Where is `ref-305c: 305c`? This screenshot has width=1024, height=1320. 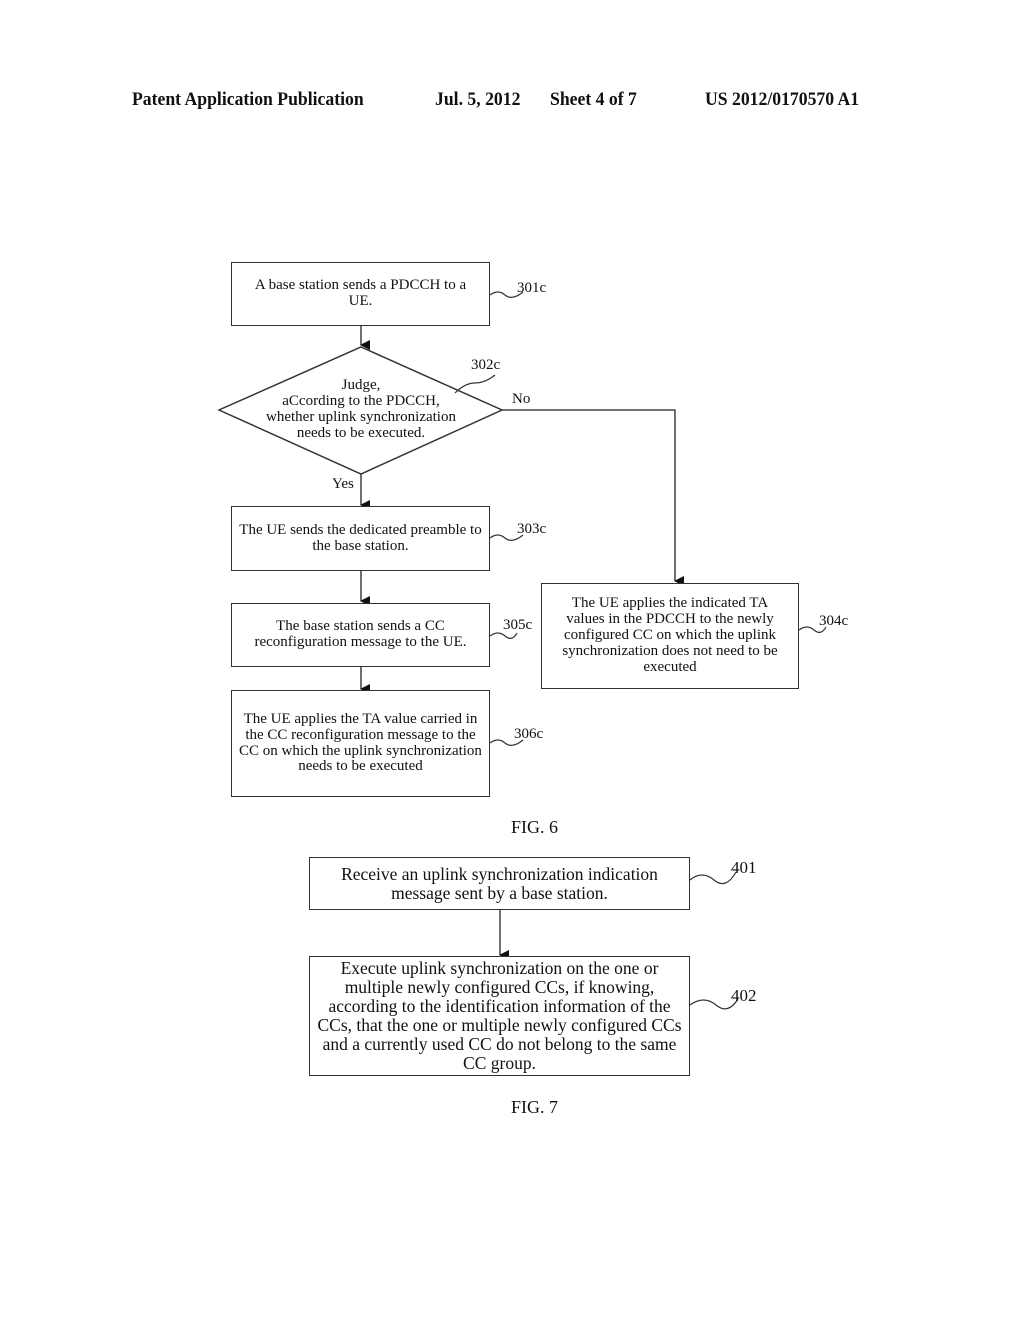 ref-305c: 305c is located at coordinates (518, 625).